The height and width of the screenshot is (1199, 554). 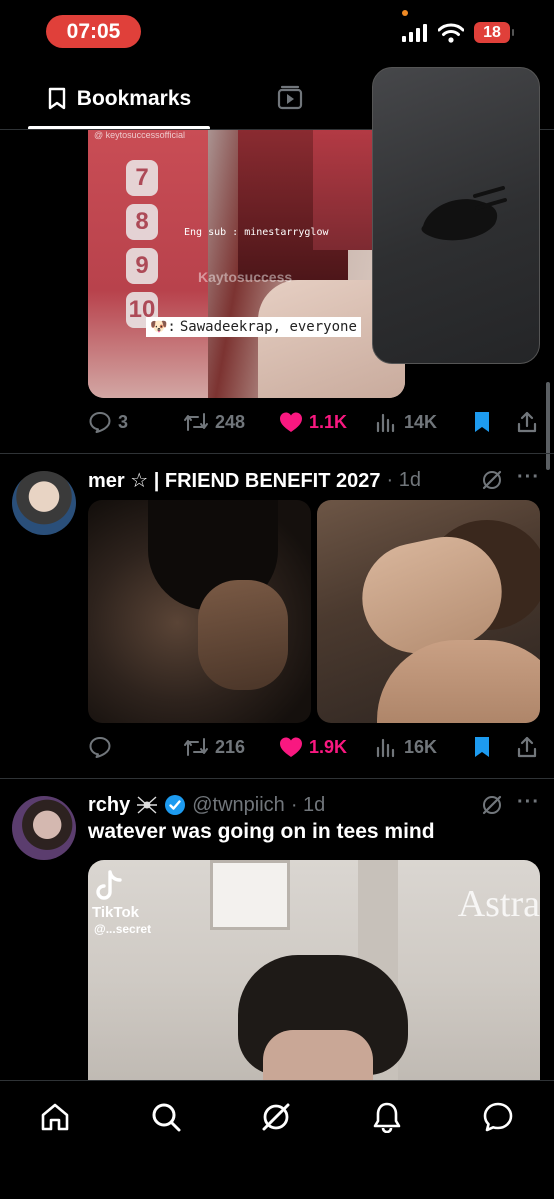 What do you see at coordinates (256, 232) in the screenshot?
I see `subtitle-credit: Eng sub : minestarryglow` at bounding box center [256, 232].